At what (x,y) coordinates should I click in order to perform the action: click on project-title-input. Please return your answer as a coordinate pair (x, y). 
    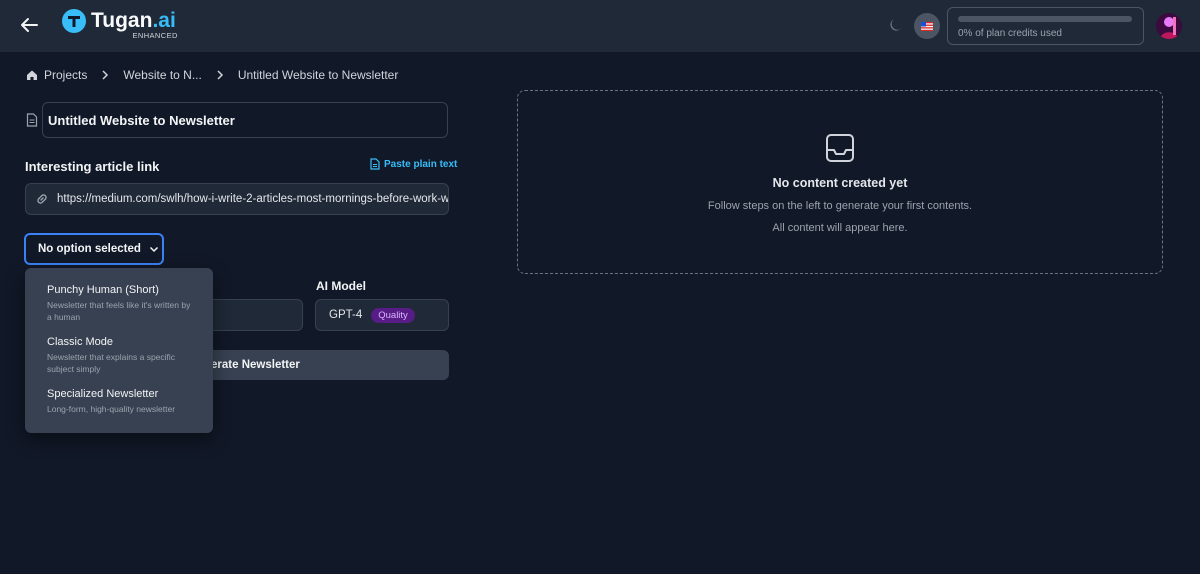
    Looking at the image, I should click on (245, 120).